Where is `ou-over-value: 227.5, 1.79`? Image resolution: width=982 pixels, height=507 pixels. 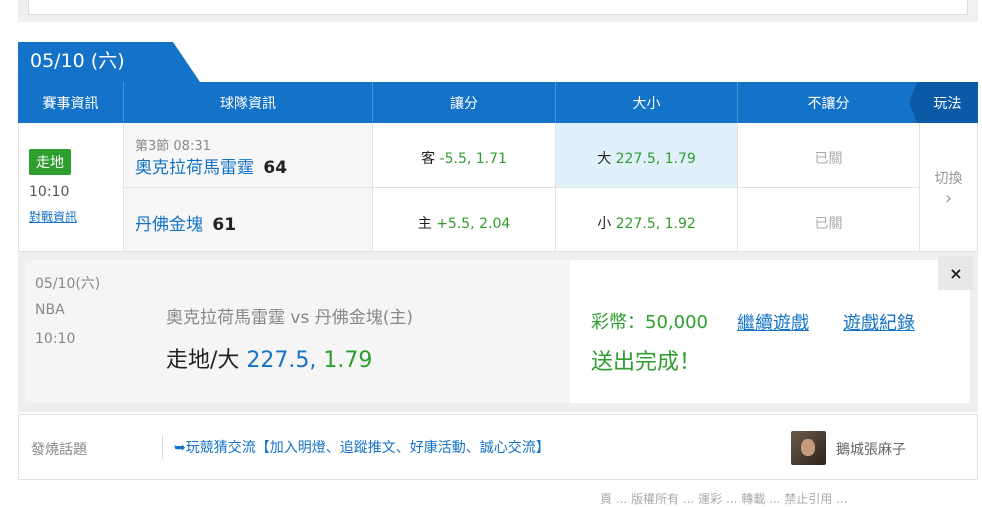 ou-over-value: 227.5, 1.79 is located at coordinates (655, 159).